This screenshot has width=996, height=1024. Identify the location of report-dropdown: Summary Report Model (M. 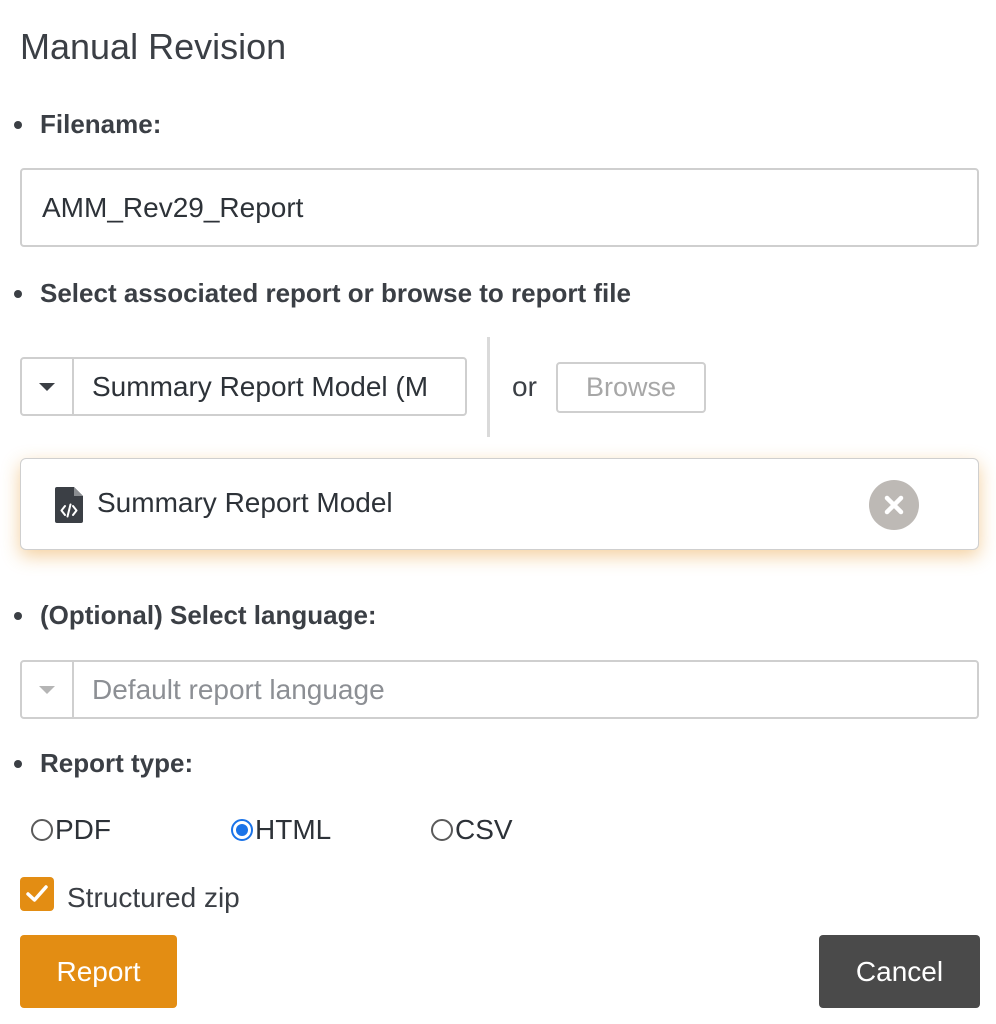
(243, 386).